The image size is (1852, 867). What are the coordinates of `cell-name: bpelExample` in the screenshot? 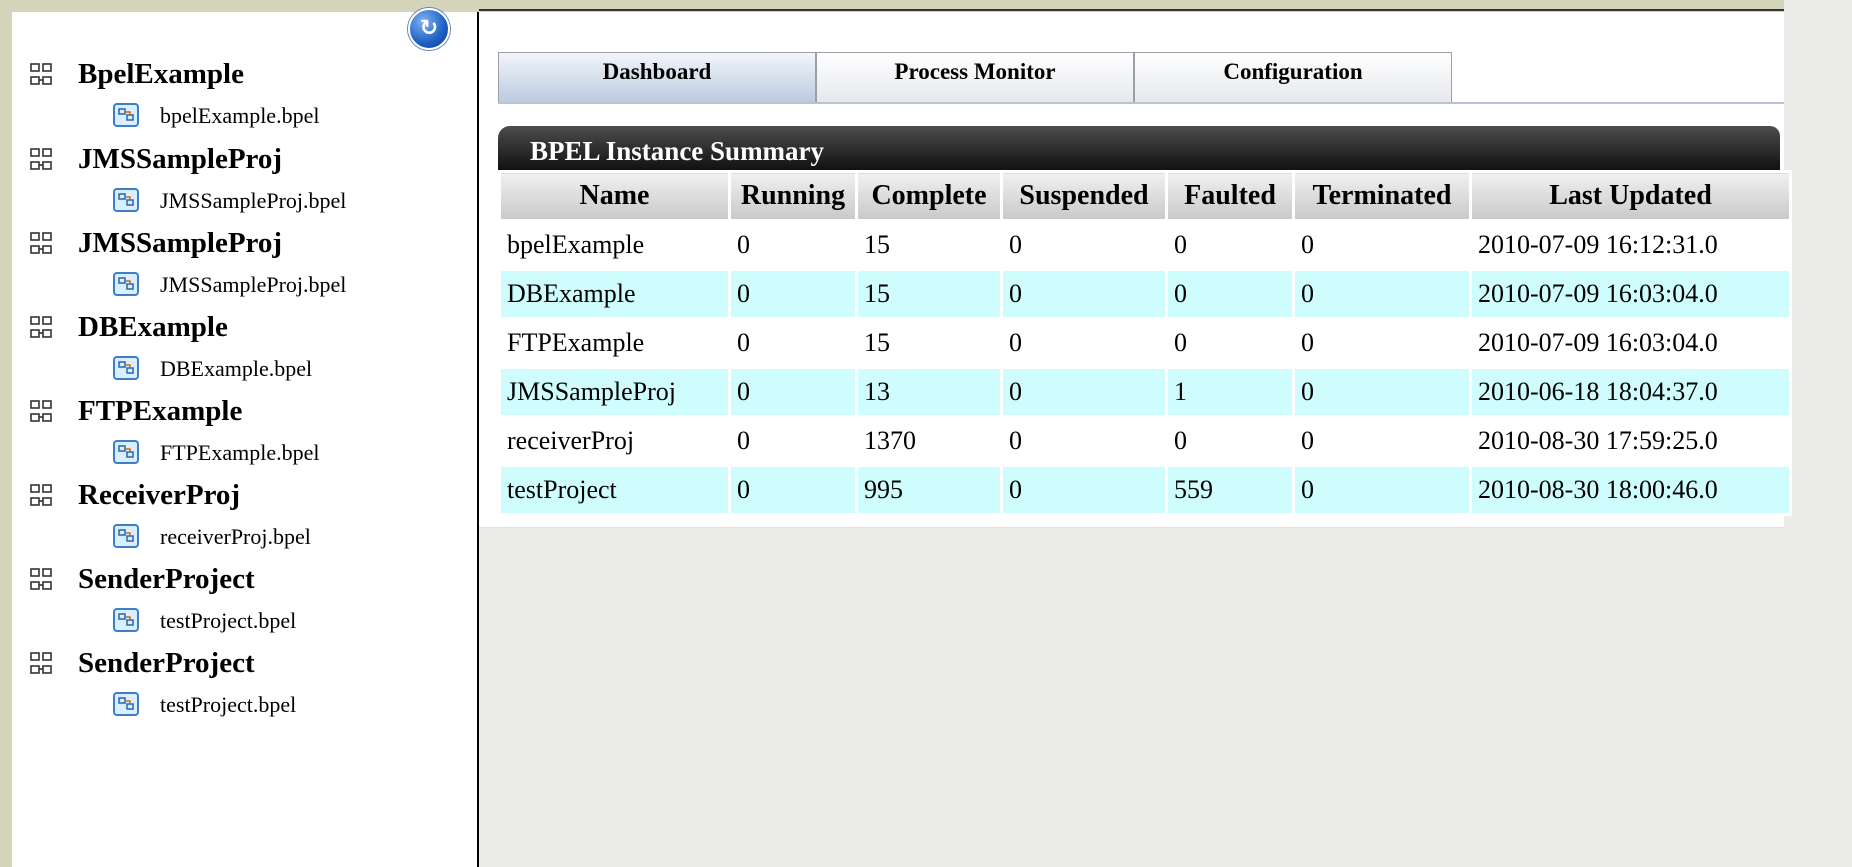 It's located at (614, 245).